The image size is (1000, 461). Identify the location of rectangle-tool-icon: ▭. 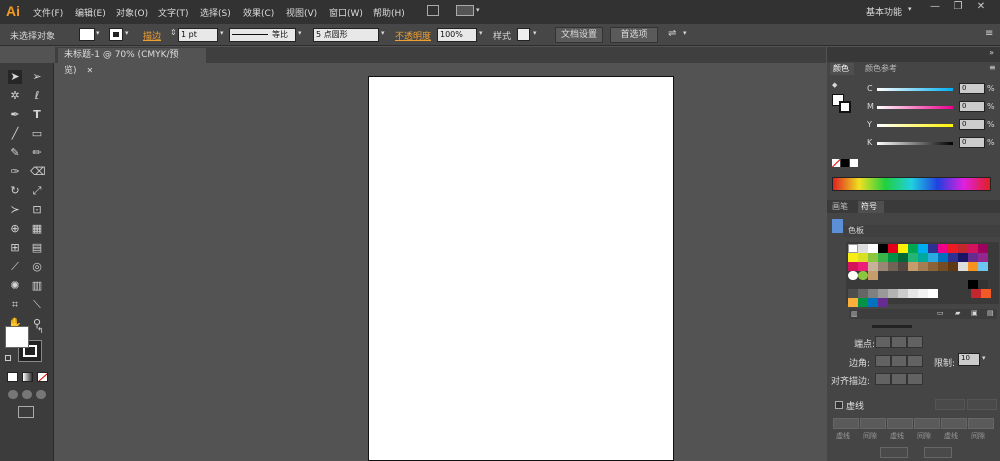
(37, 134).